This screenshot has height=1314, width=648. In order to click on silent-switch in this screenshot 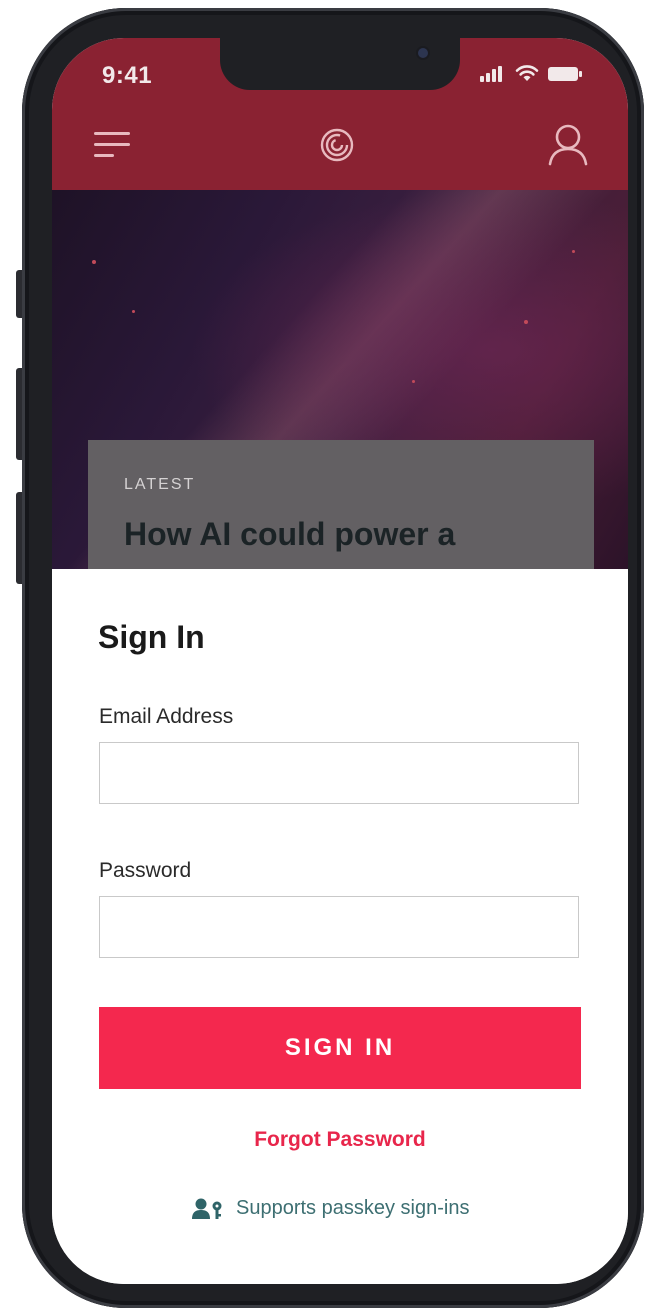, I will do `click(19, 294)`.